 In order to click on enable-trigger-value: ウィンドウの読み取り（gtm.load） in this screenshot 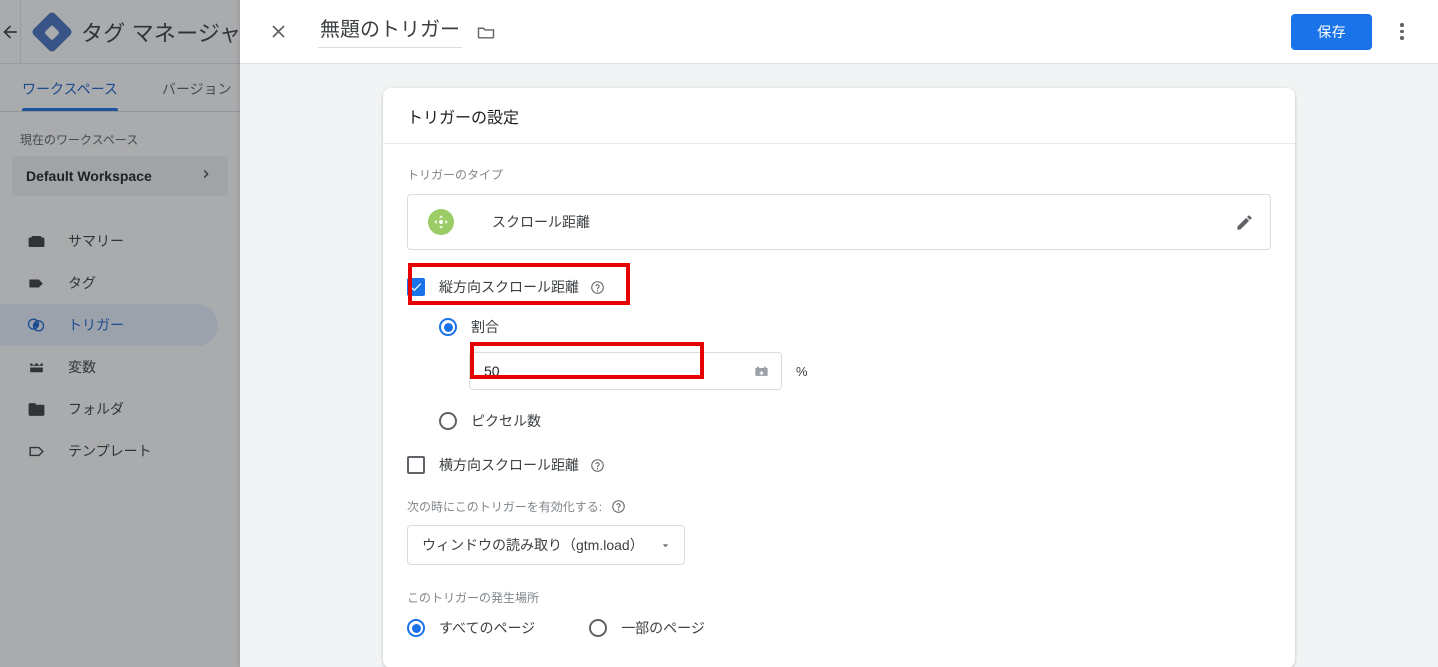, I will do `click(533, 545)`.